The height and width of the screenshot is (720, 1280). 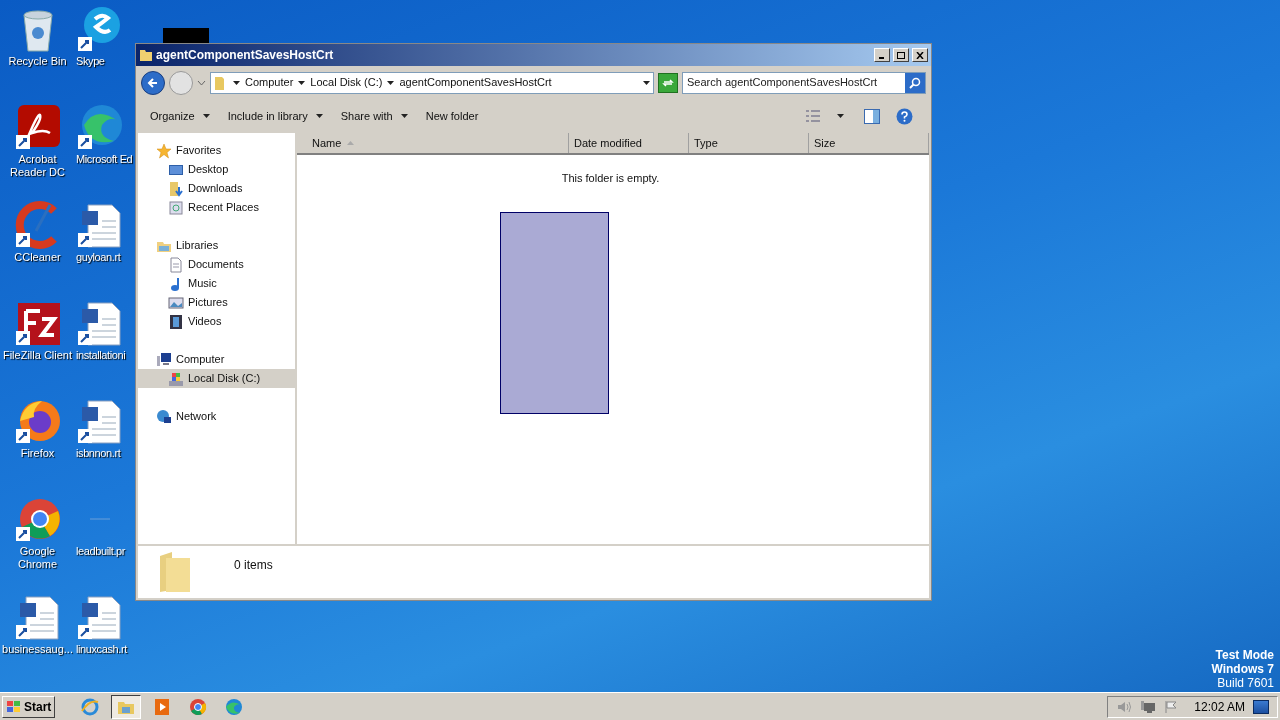 I want to click on toolbar-button: Organize, so click(x=180, y=116).